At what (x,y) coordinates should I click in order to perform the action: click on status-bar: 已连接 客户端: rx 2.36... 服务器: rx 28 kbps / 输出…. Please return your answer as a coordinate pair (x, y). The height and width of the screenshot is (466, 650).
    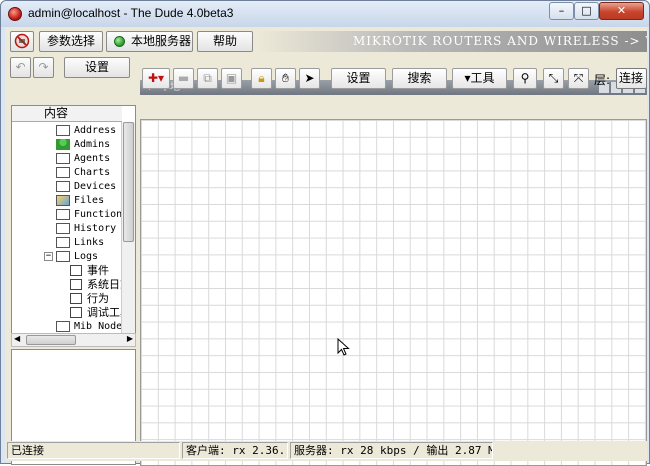
    Looking at the image, I should click on (326, 451).